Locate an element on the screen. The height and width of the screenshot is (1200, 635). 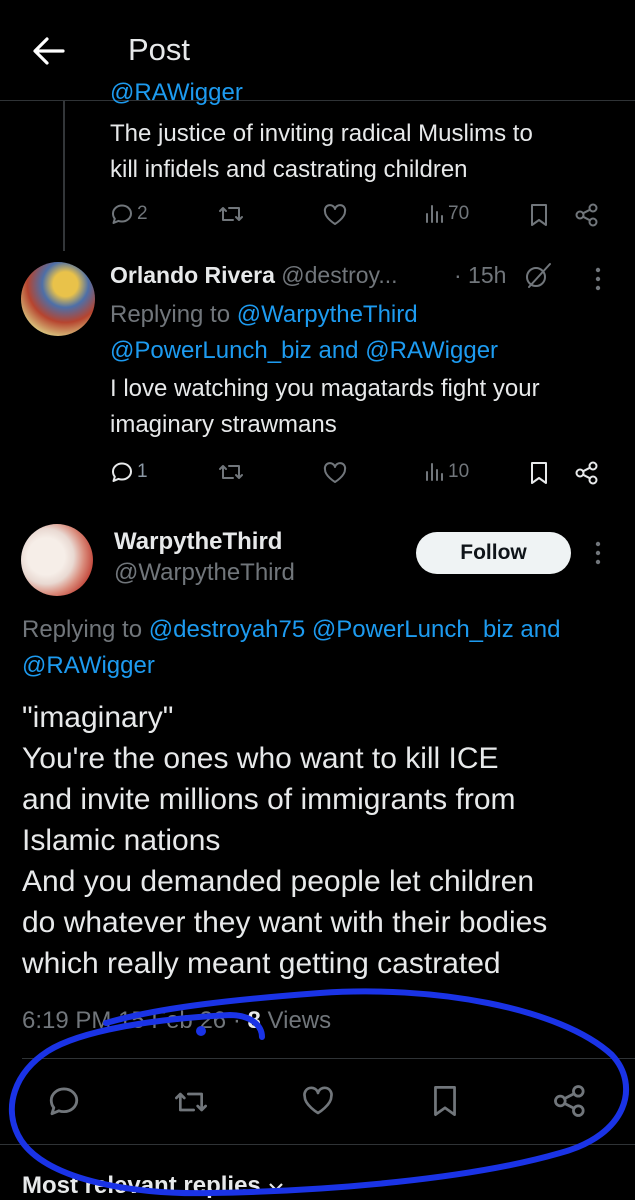
post-text-line: You're the ones who want to kill ICE is located at coordinates (260, 758).